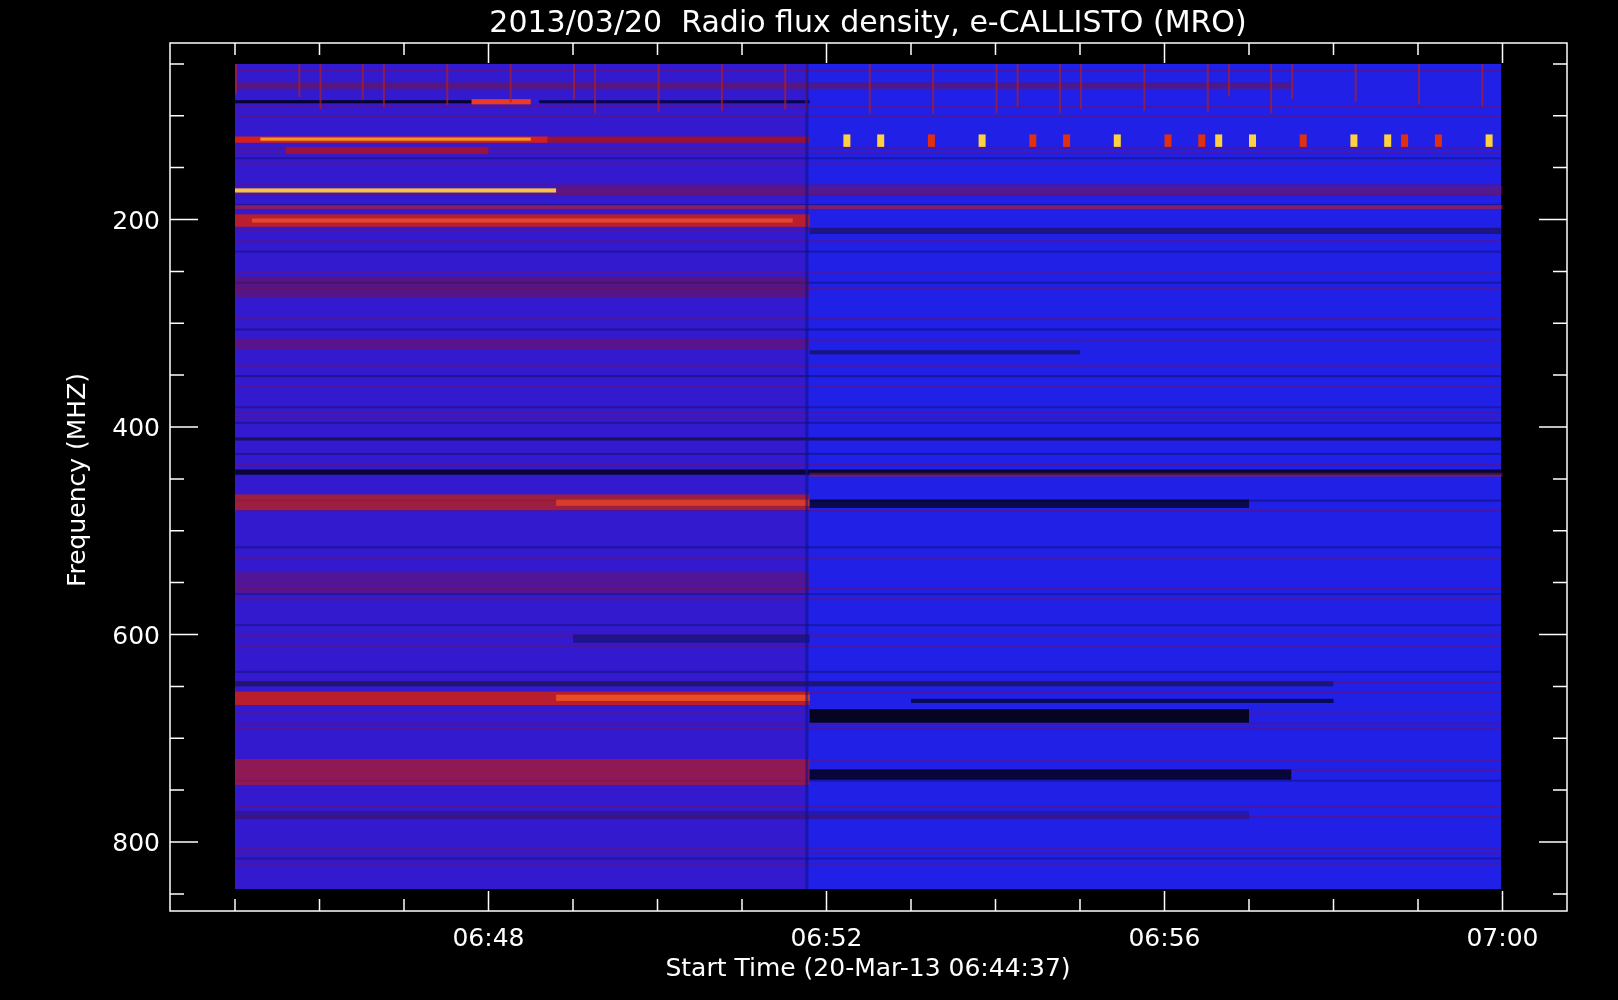 The height and width of the screenshot is (1000, 1618). What do you see at coordinates (868, 967) in the screenshot?
I see `x-axis-label: Start Time (20-Mar-13 06:44:37)` at bounding box center [868, 967].